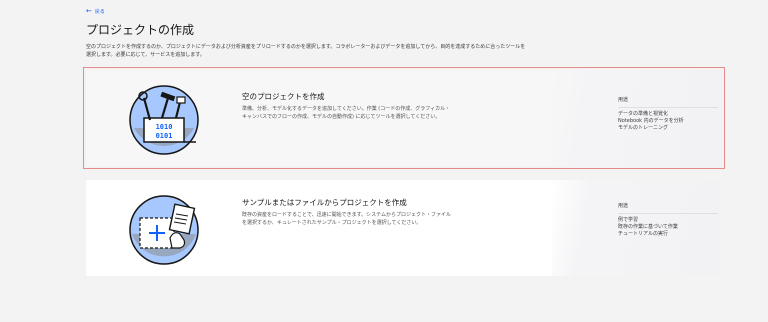  What do you see at coordinates (164, 136) in the screenshot?
I see `illustration-binary-line-2: 0101` at bounding box center [164, 136].